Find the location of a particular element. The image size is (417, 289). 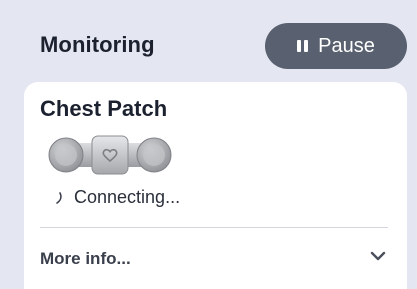

connecting-spinner-icon is located at coordinates (59, 197).